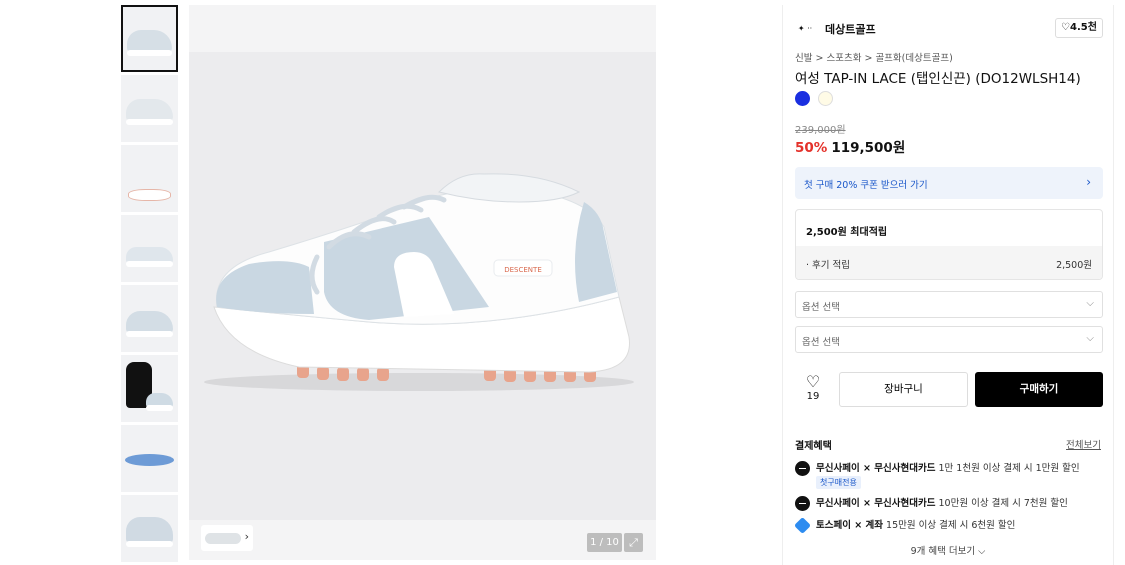 The image size is (1125, 565). Describe the element at coordinates (523, 270) in the screenshot. I see `svg-text: DESCENTE` at that location.